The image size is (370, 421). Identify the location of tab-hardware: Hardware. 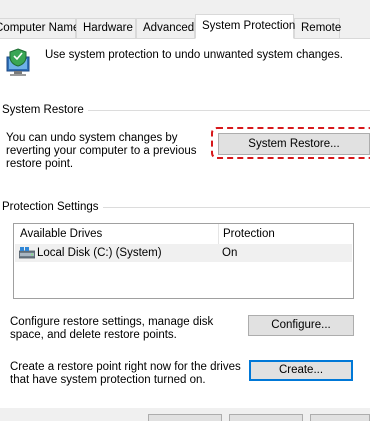
(106, 28).